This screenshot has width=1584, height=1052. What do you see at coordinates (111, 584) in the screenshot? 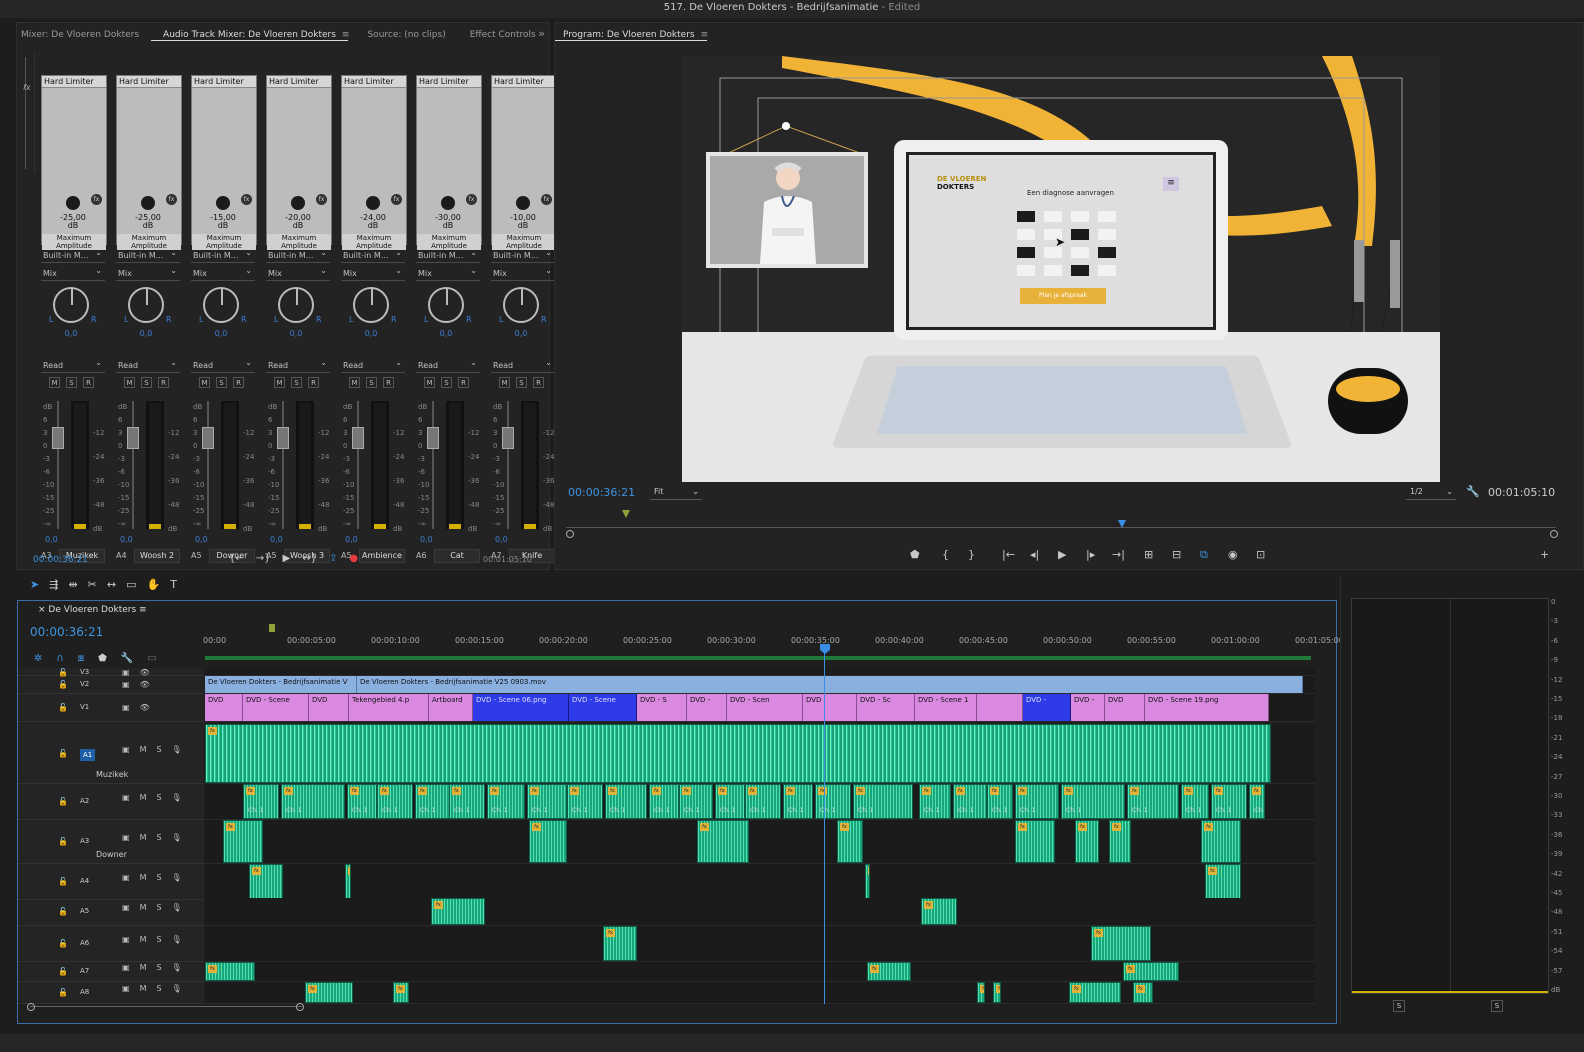
I see `slip-tool-icon: ↔` at bounding box center [111, 584].